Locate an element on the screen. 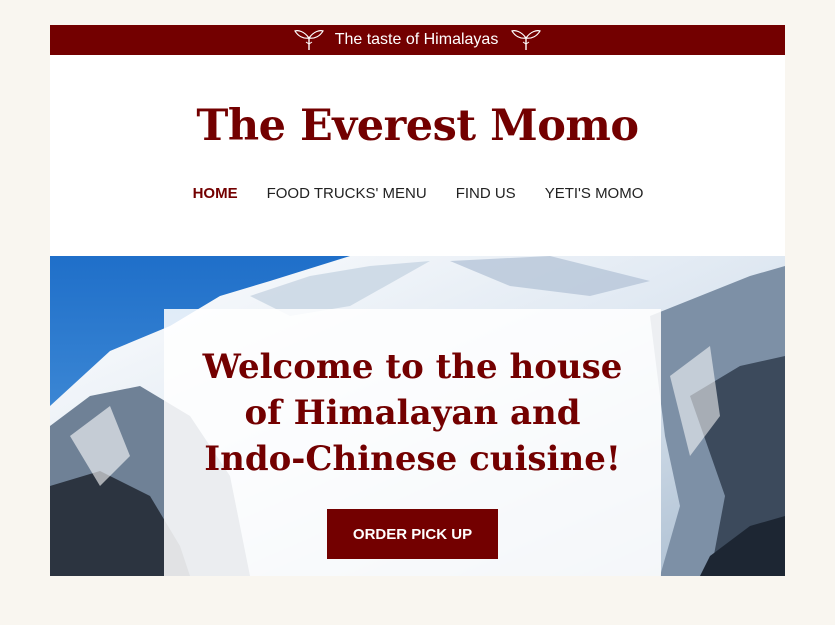 Image resolution: width=835 pixels, height=625 pixels. nav-item-find-us: FIND US is located at coordinates (485, 193).